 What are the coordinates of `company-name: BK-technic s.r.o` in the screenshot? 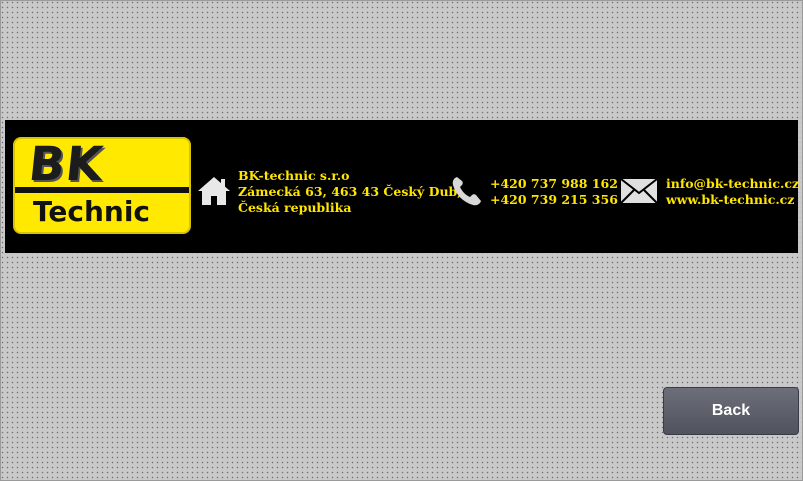 It's located at (294, 175).